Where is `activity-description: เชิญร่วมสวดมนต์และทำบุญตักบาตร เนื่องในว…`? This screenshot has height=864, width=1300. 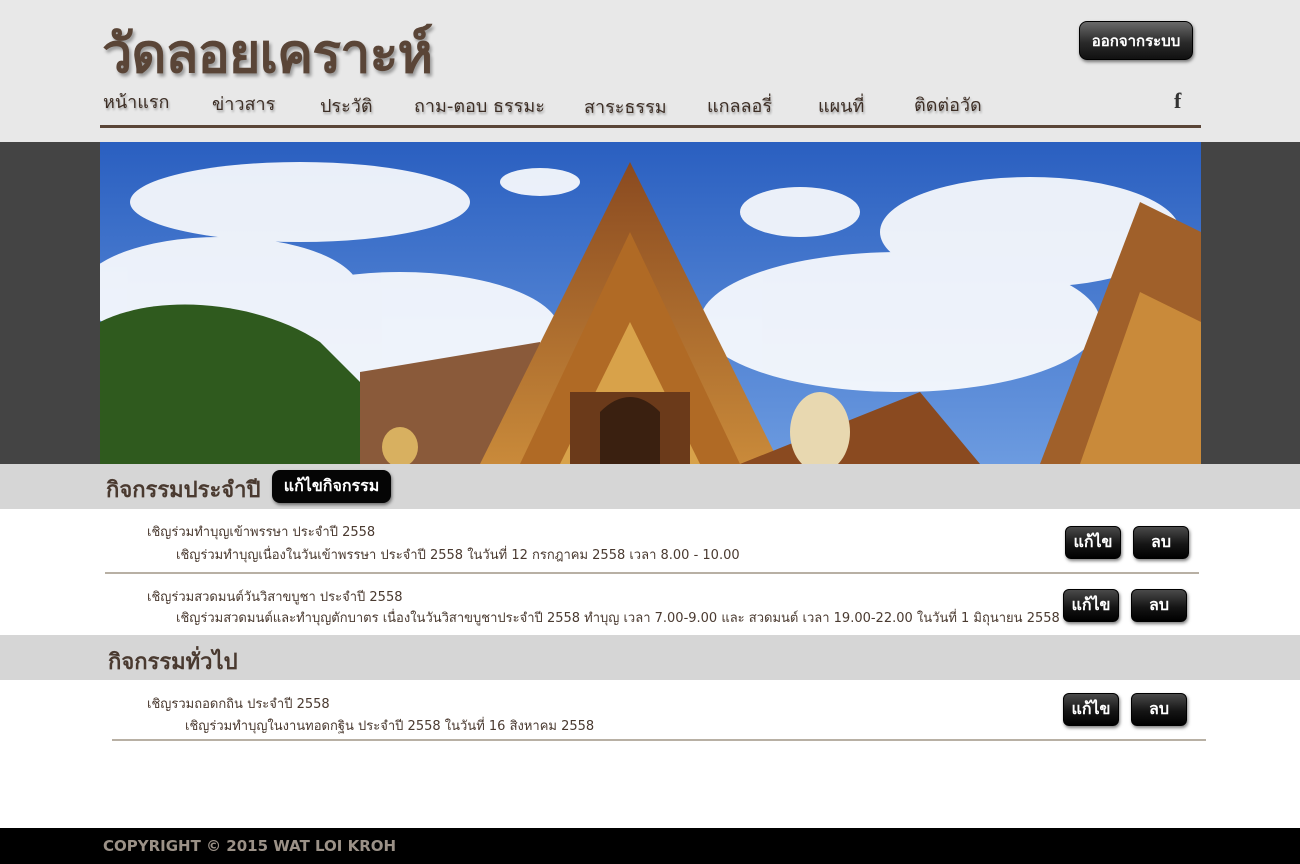 activity-description: เชิญร่วมสวดมนต์และทำบุญตักบาตร เนื่องในว… is located at coordinates (618, 618).